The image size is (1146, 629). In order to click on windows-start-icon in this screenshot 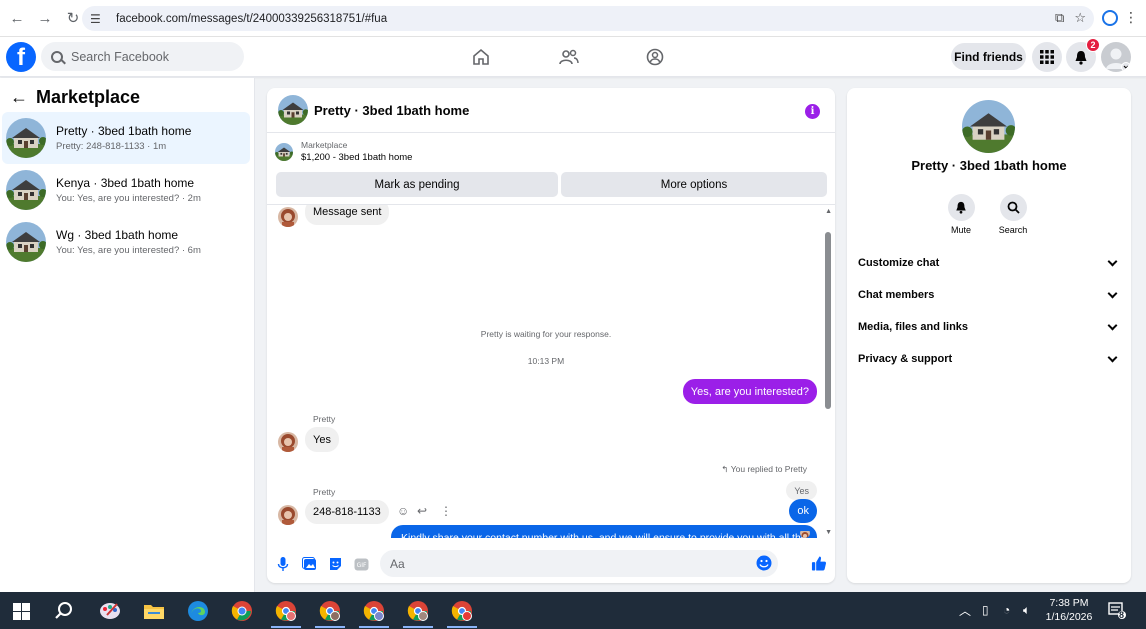, I will do `click(21, 611)`.